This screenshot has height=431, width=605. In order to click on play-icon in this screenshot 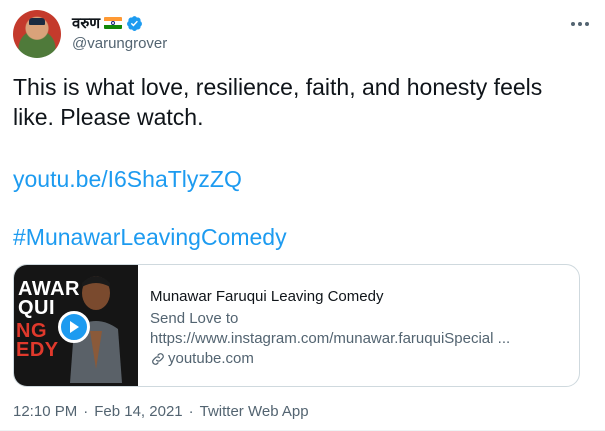, I will do `click(74, 327)`.